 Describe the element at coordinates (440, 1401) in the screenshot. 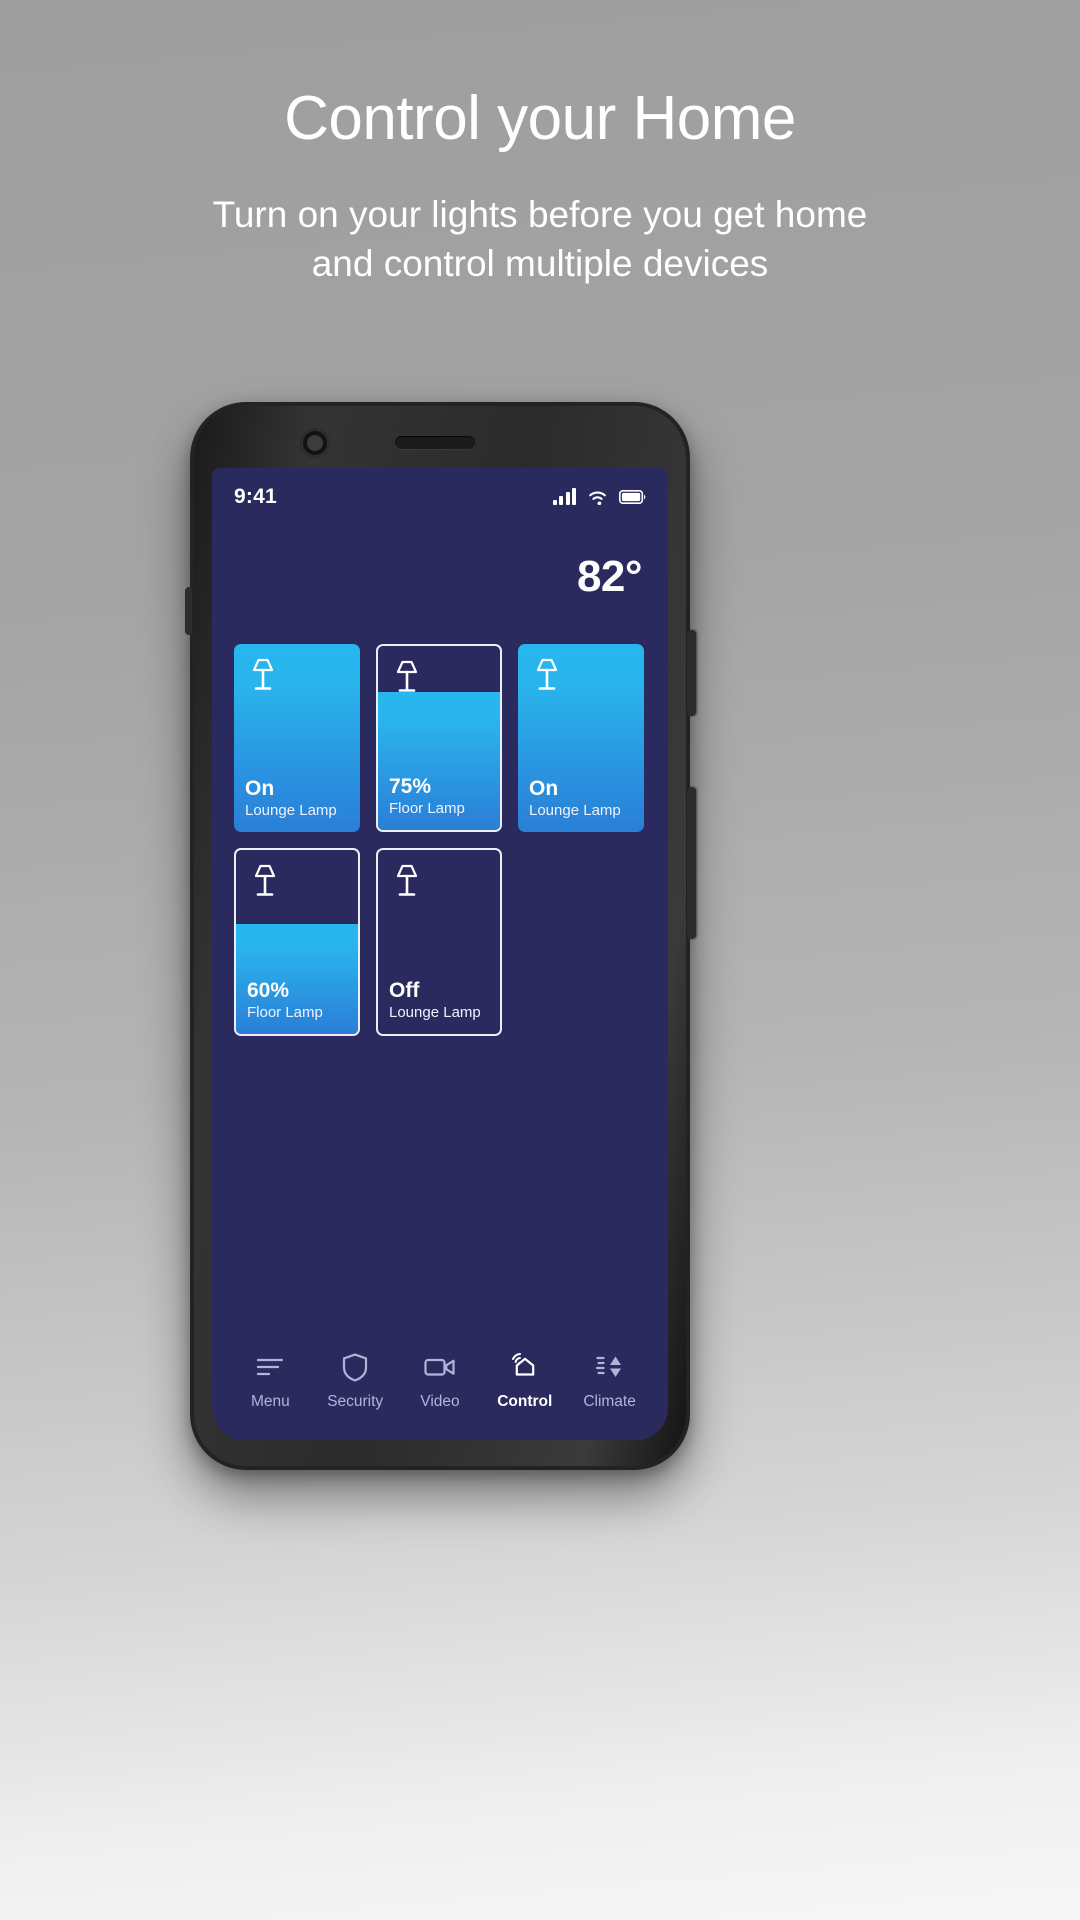

I see `nav-label: Video` at that location.